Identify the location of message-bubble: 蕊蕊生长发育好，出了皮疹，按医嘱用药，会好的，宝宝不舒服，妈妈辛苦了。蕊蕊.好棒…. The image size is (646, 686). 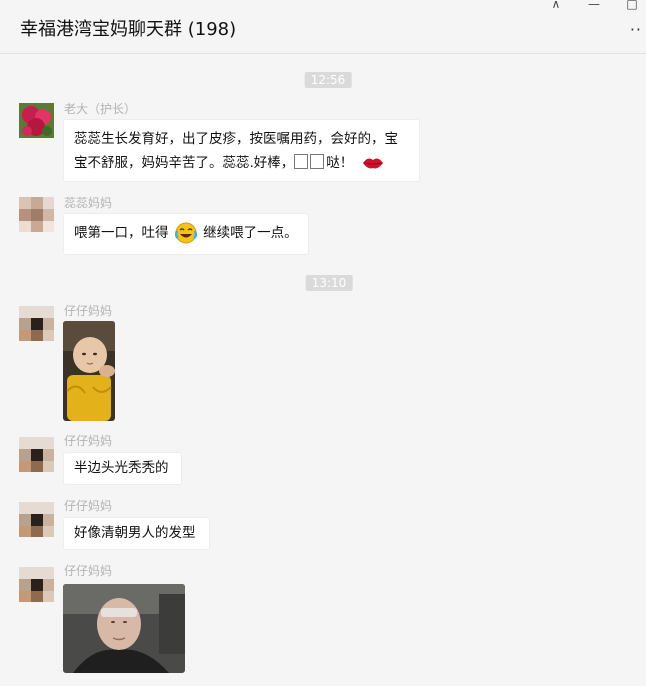
(241, 150).